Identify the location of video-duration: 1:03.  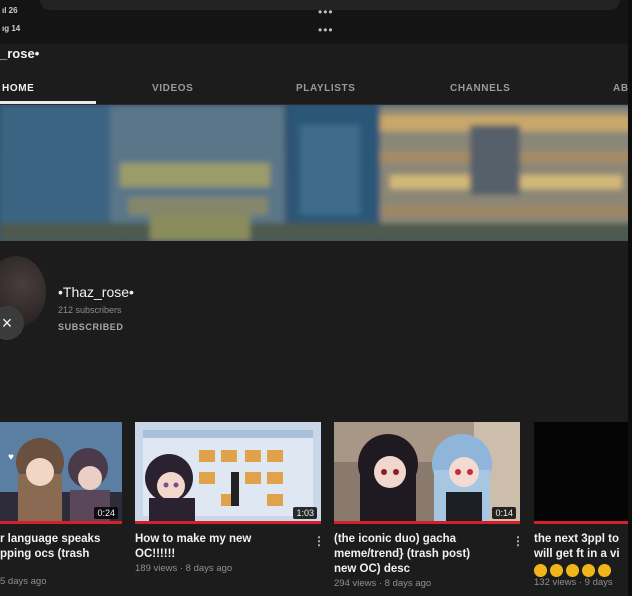
(305, 513).